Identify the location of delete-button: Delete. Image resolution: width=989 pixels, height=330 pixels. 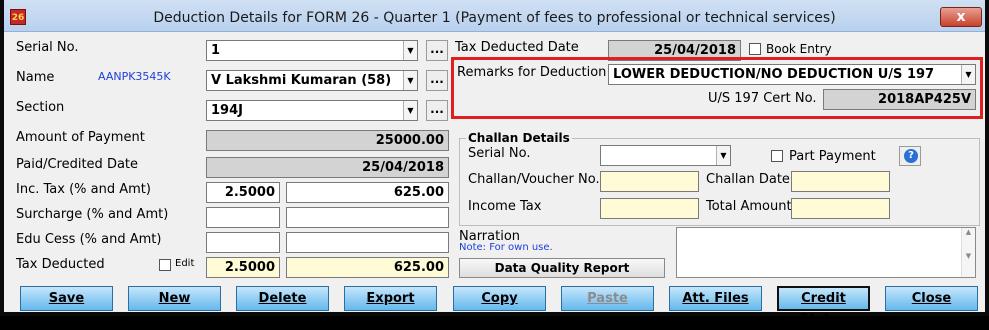
(282, 298).